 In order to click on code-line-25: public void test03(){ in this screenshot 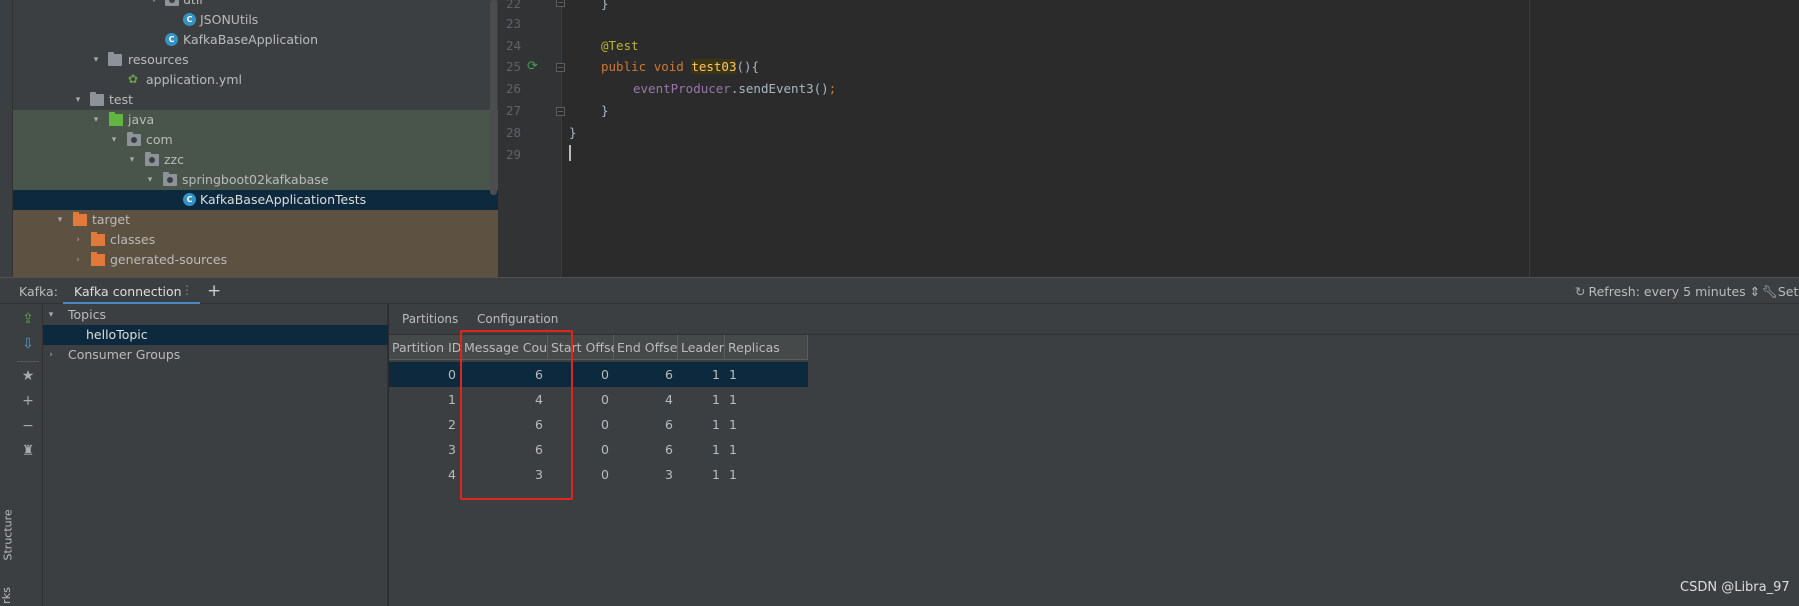, I will do `click(680, 67)`.